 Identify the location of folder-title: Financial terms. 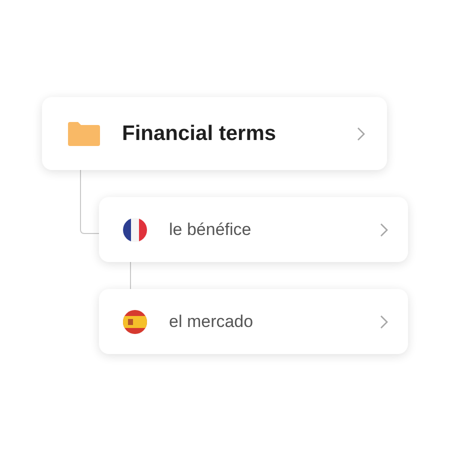
(200, 134).